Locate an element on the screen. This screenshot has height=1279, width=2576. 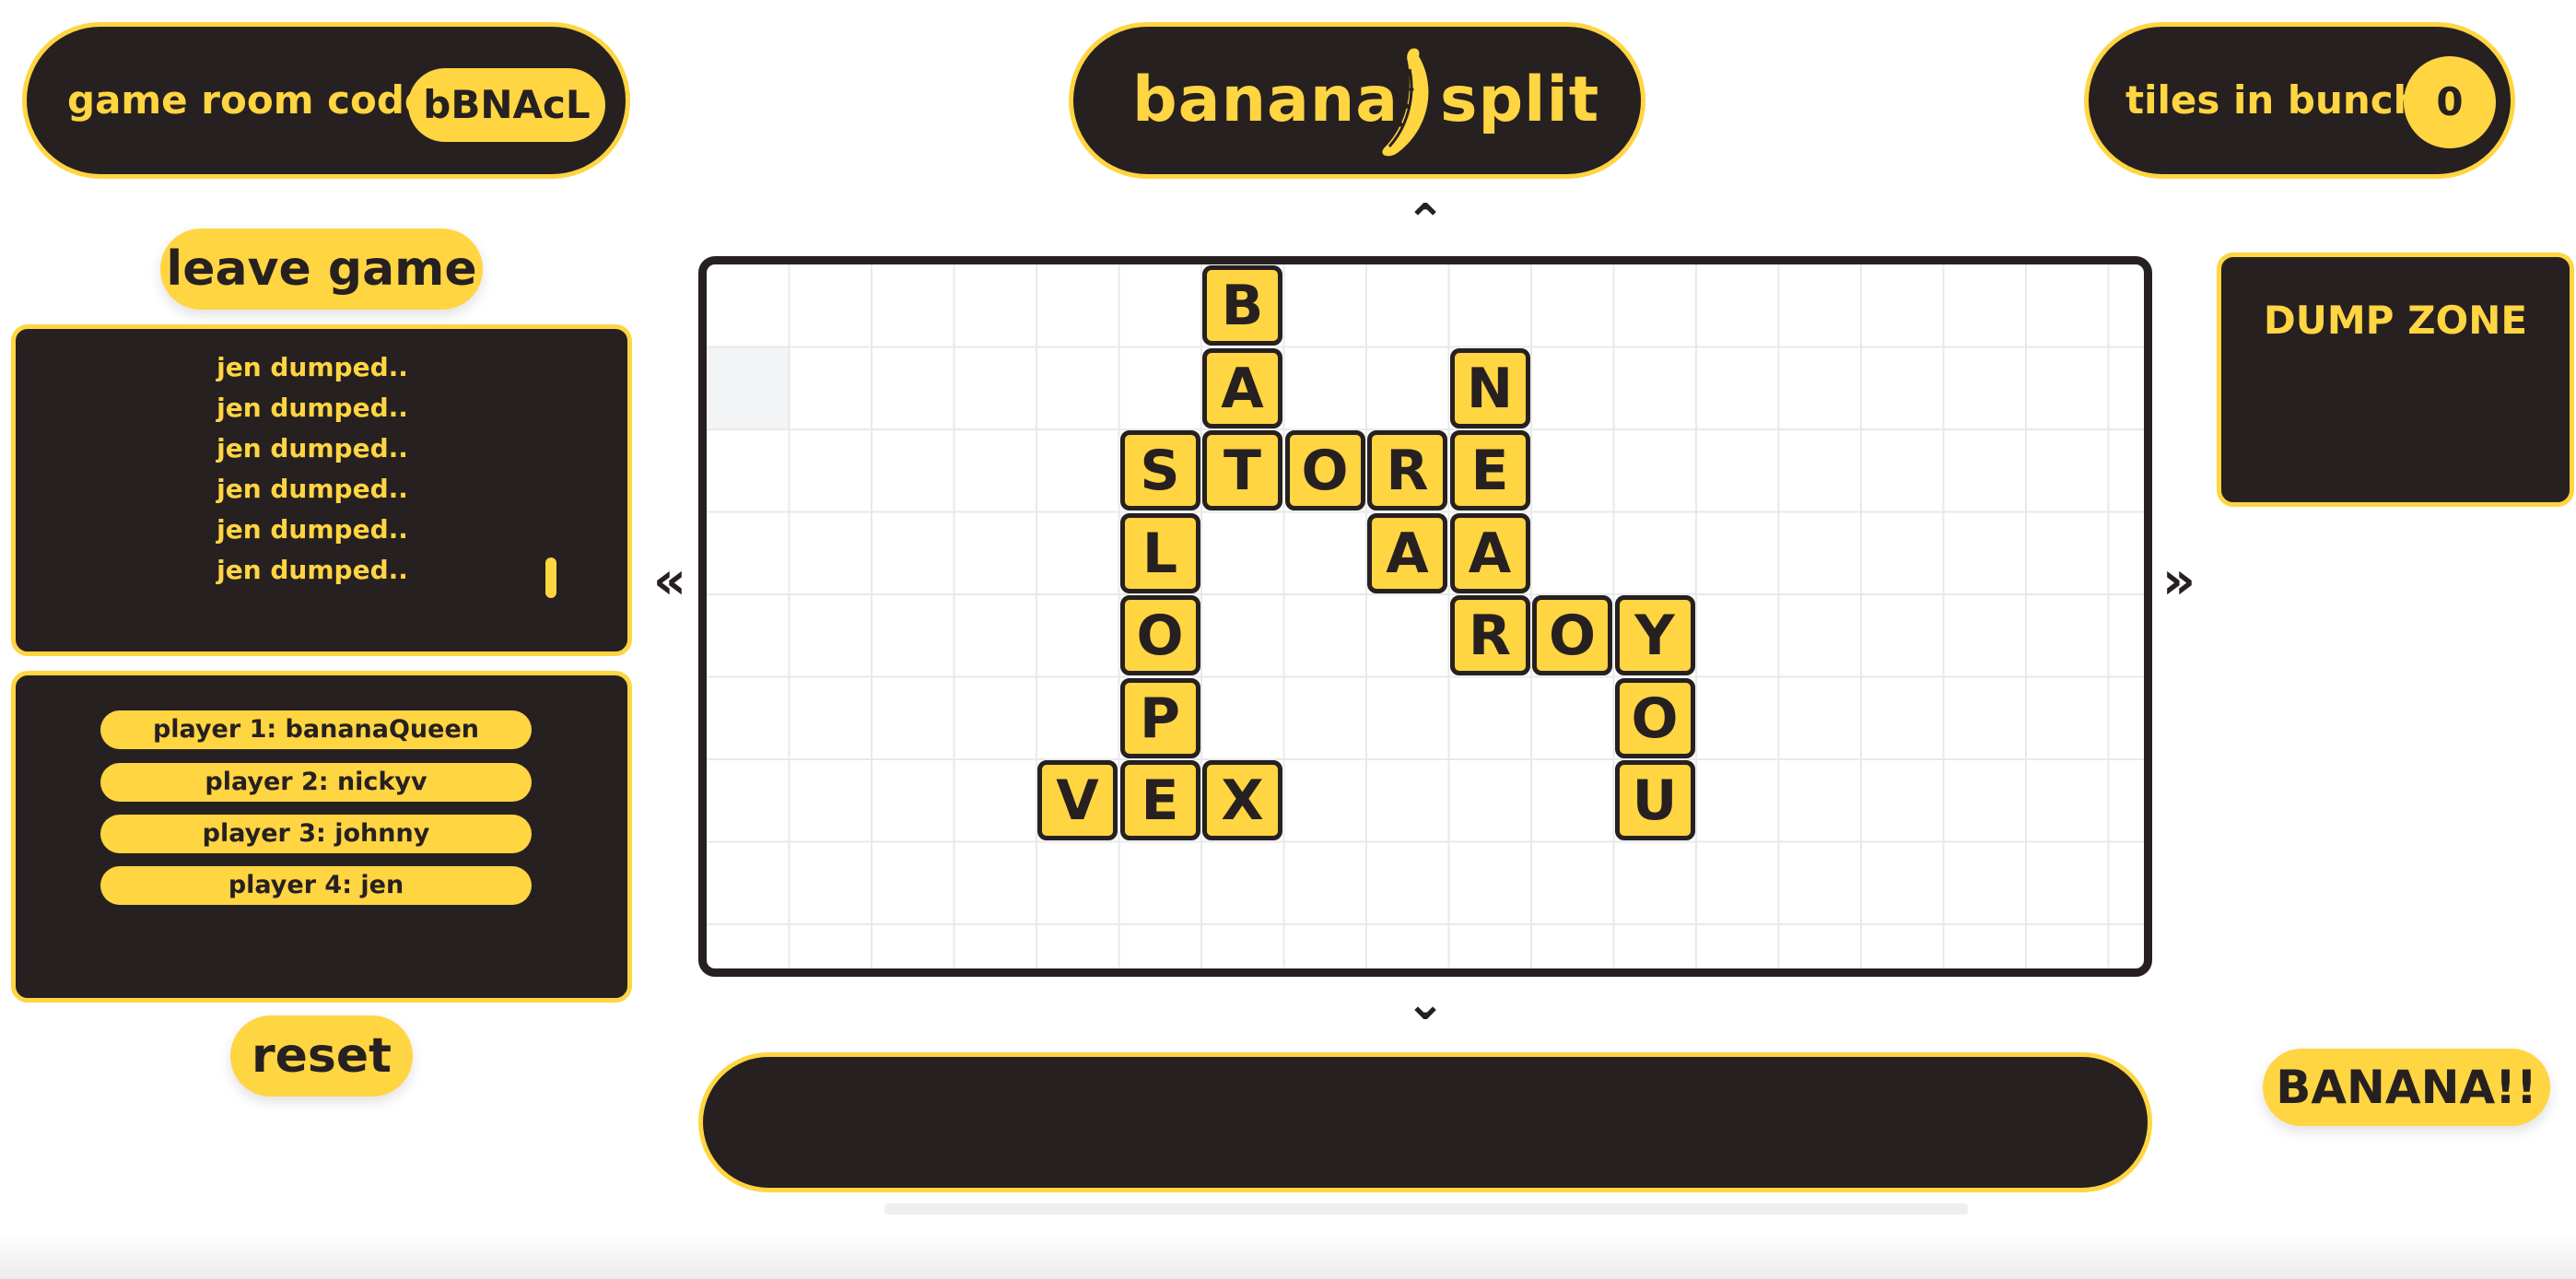
letter-tile: P is located at coordinates (1159, 717).